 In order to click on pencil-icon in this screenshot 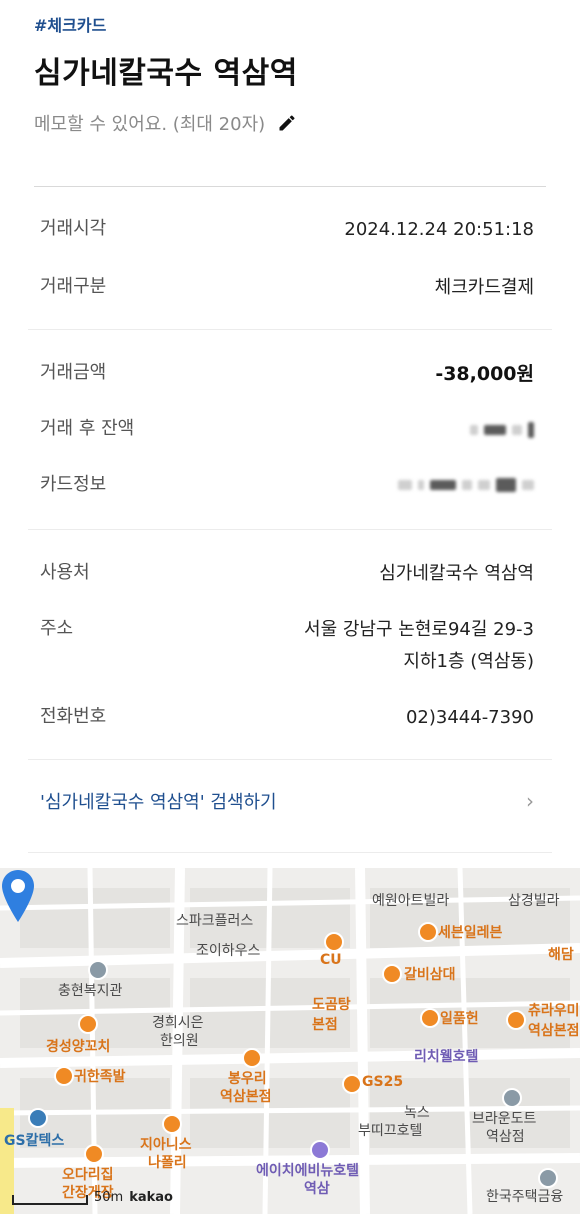, I will do `click(287, 123)`.